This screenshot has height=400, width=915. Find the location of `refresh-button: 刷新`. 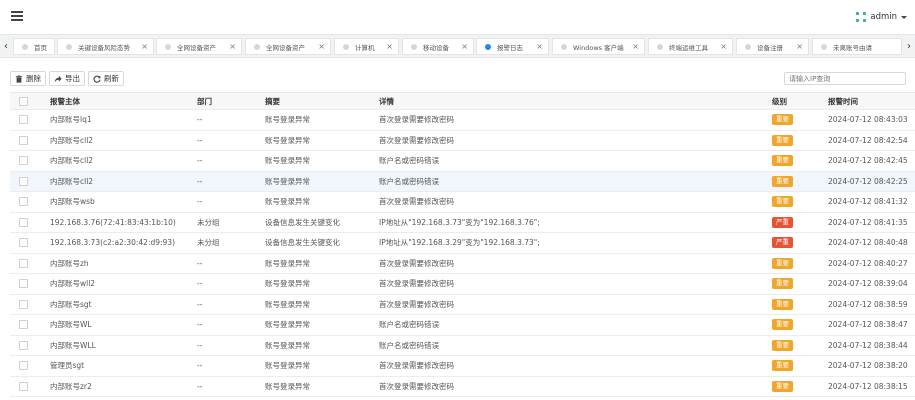

refresh-button: 刷新 is located at coordinates (106, 78).